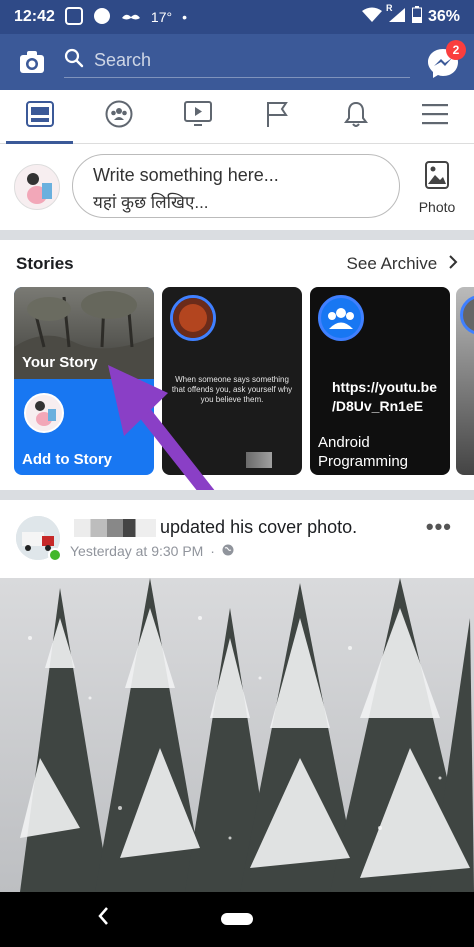 This screenshot has width=474, height=947. I want to click on post-meta: Yesterday at 9:30 PM ·, so click(152, 551).